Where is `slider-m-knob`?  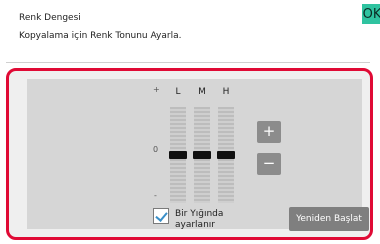
slider-m-knob is located at coordinates (202, 155).